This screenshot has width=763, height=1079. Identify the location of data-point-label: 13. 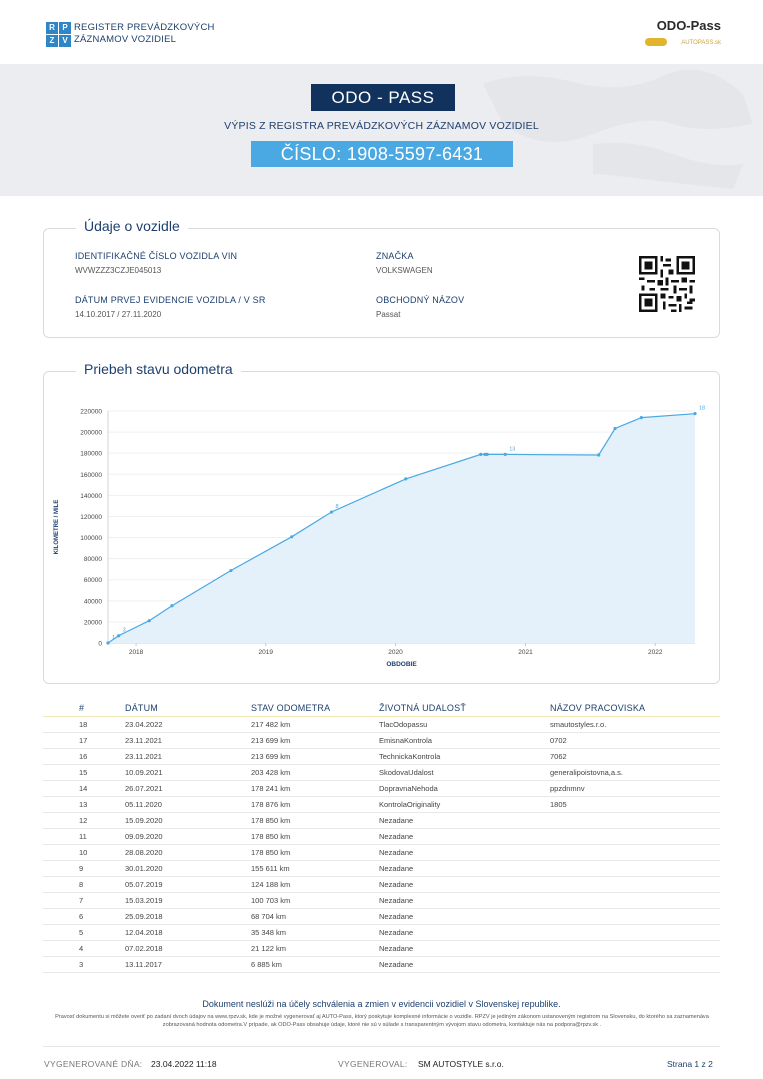
(512, 449).